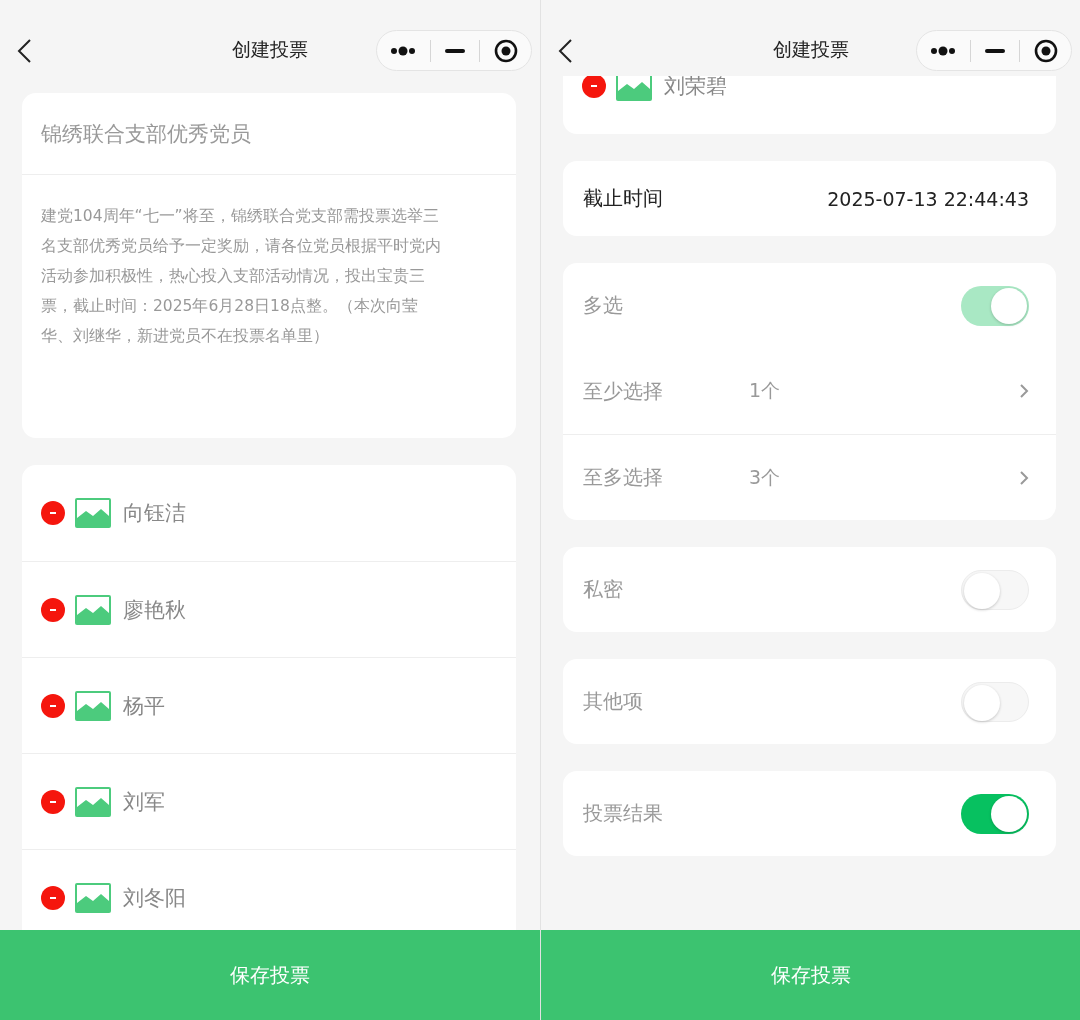 The image size is (1080, 1020). What do you see at coordinates (144, 802) in the screenshot?
I see `candidate-name: 刘军` at bounding box center [144, 802].